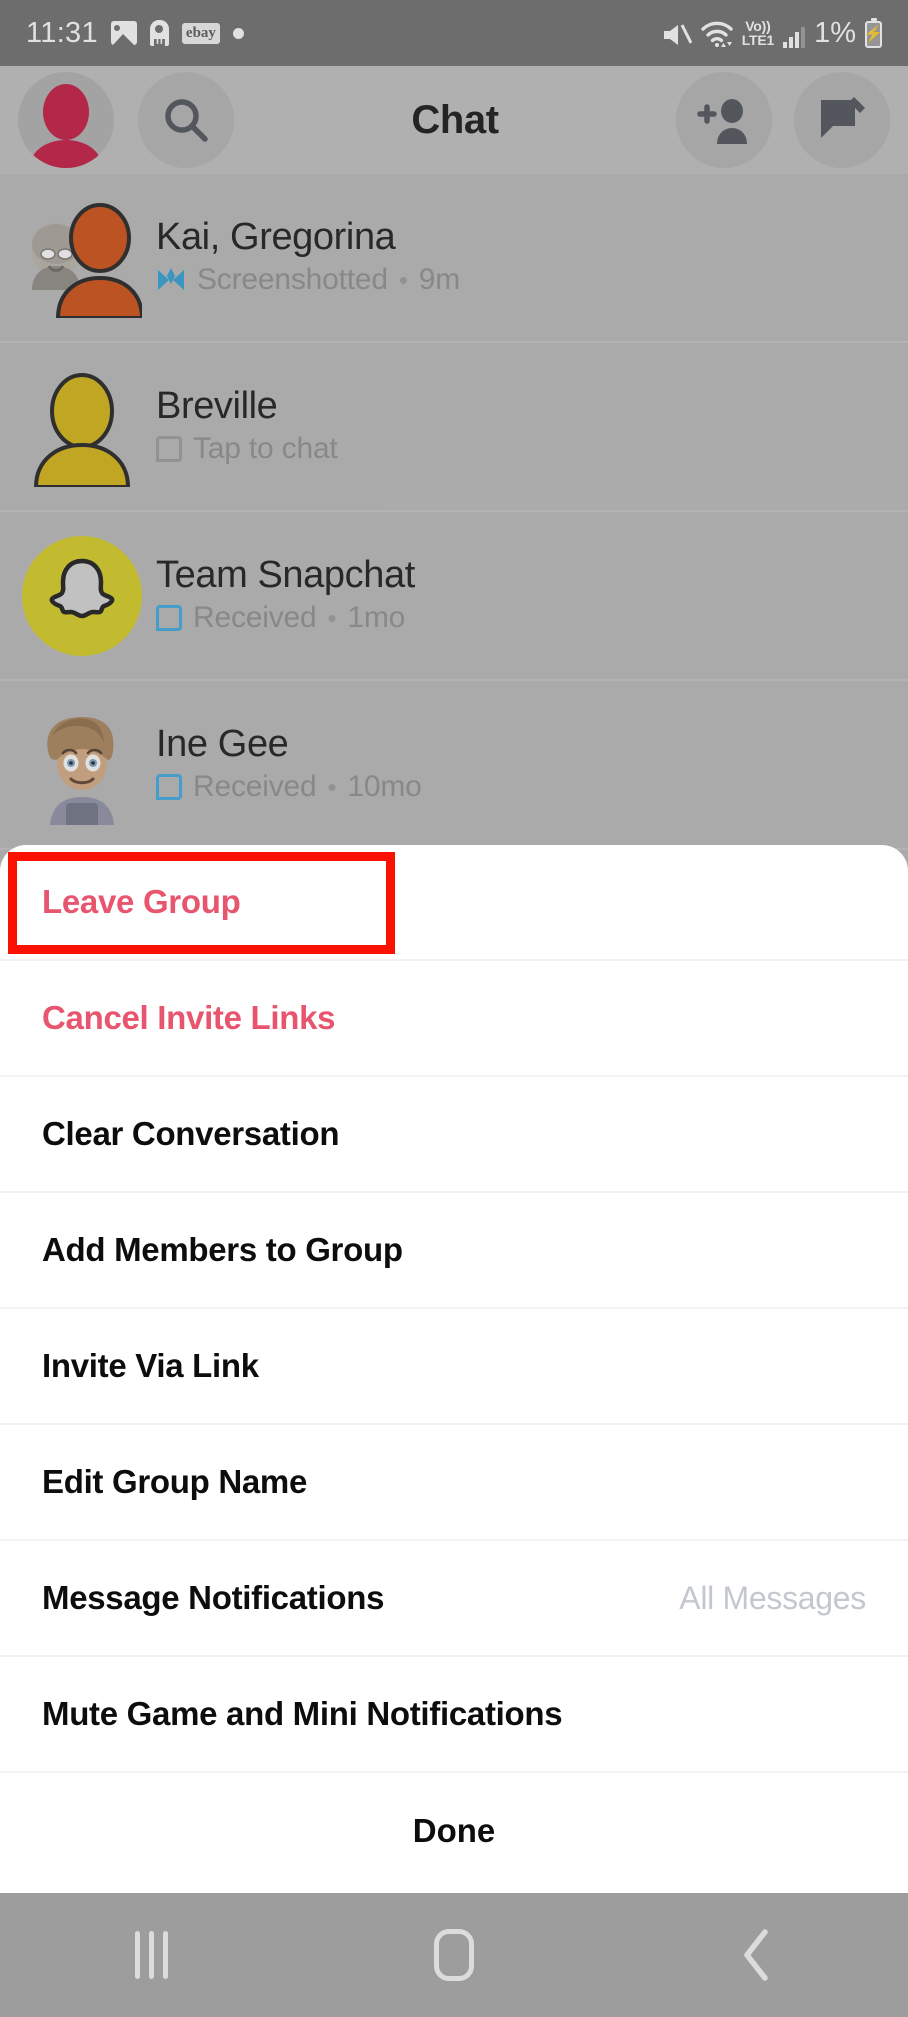 The width and height of the screenshot is (908, 2017). What do you see at coordinates (159, 33) in the screenshot?
I see `robot-icon` at bounding box center [159, 33].